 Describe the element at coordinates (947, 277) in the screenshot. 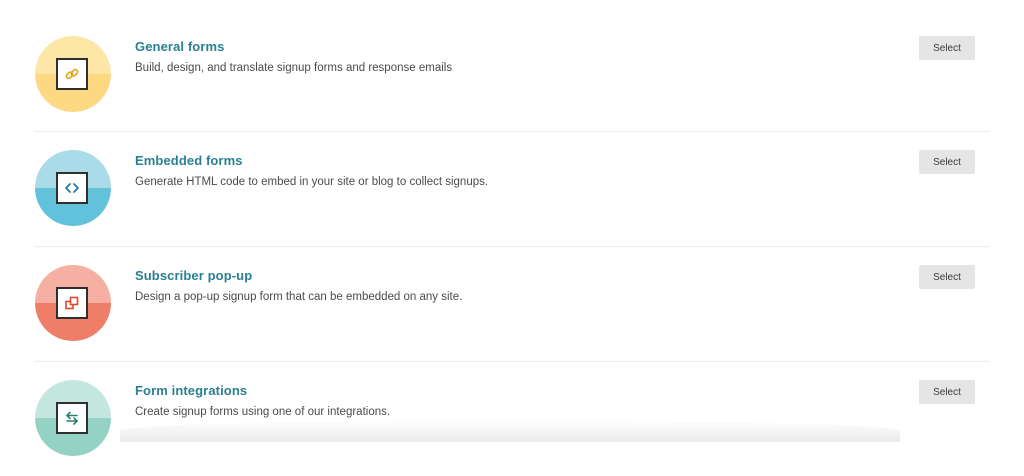

I see `select-subscriber-popup-button: Select` at that location.